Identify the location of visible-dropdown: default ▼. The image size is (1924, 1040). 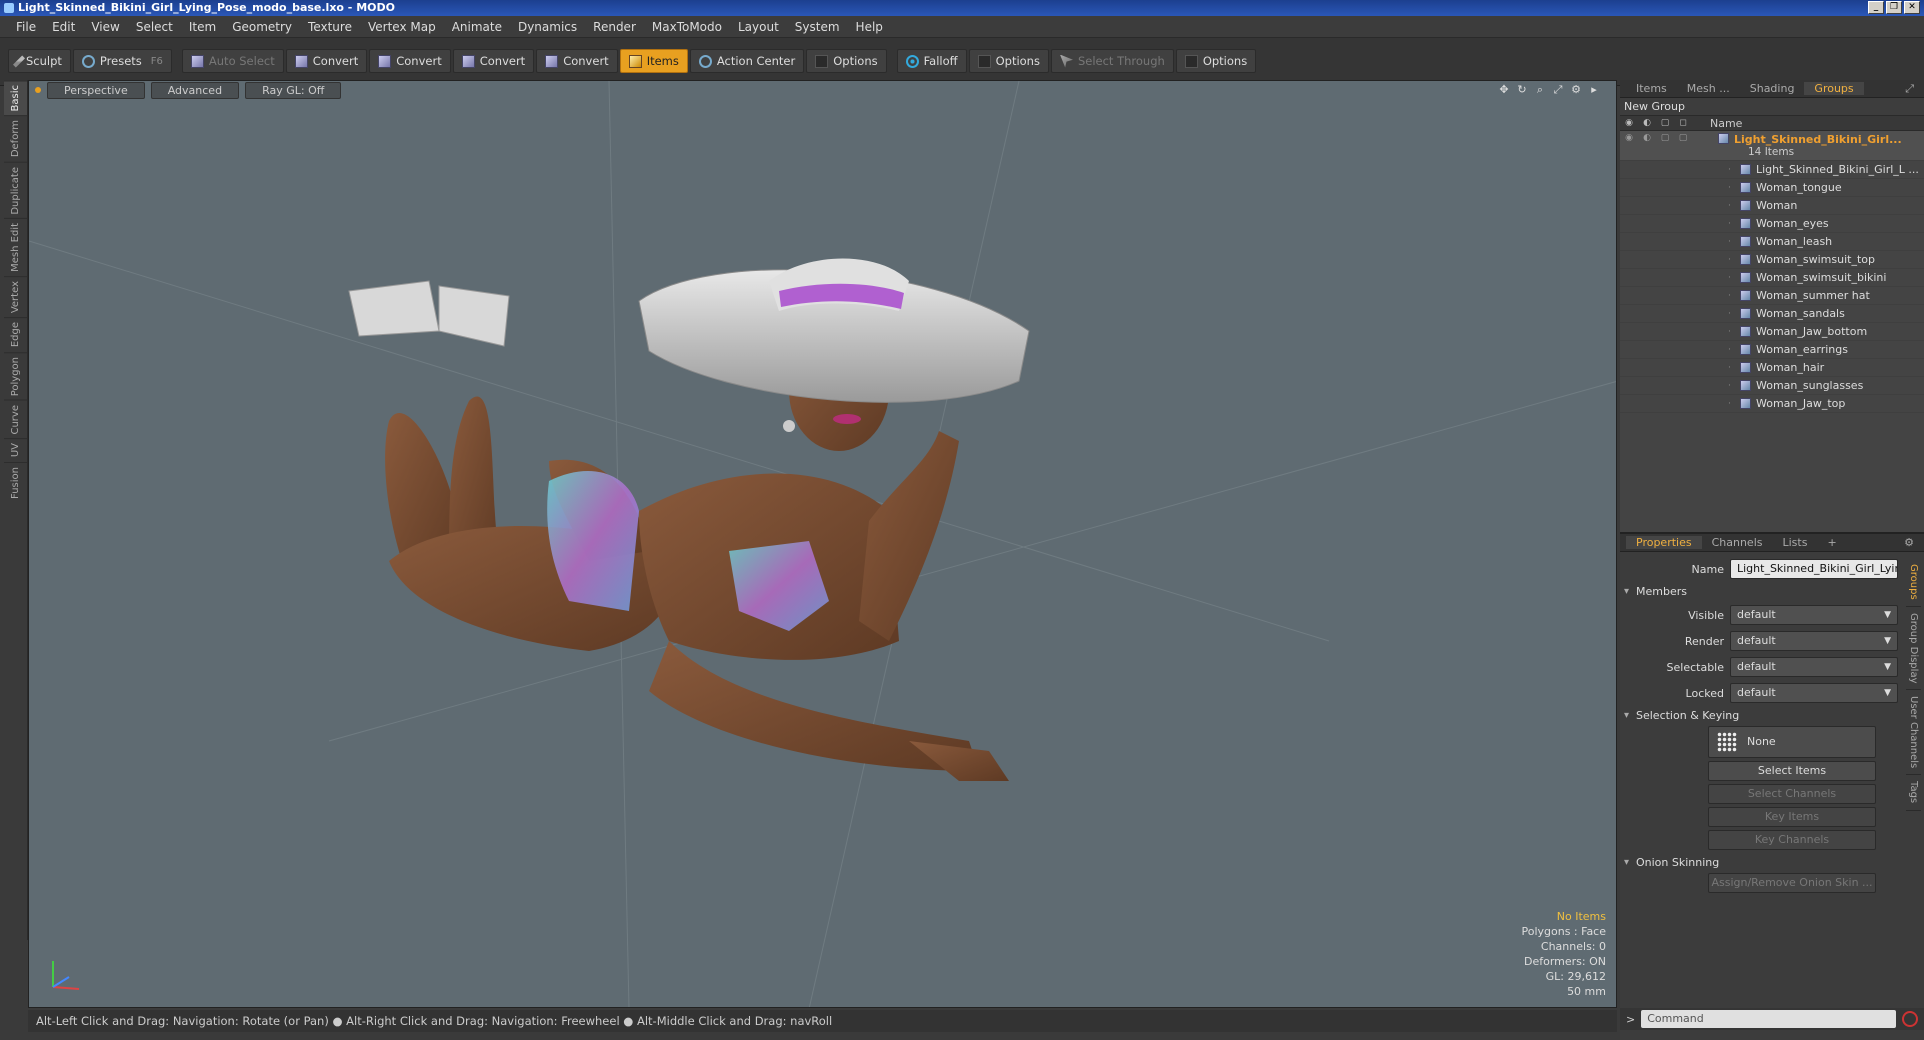
(1814, 615).